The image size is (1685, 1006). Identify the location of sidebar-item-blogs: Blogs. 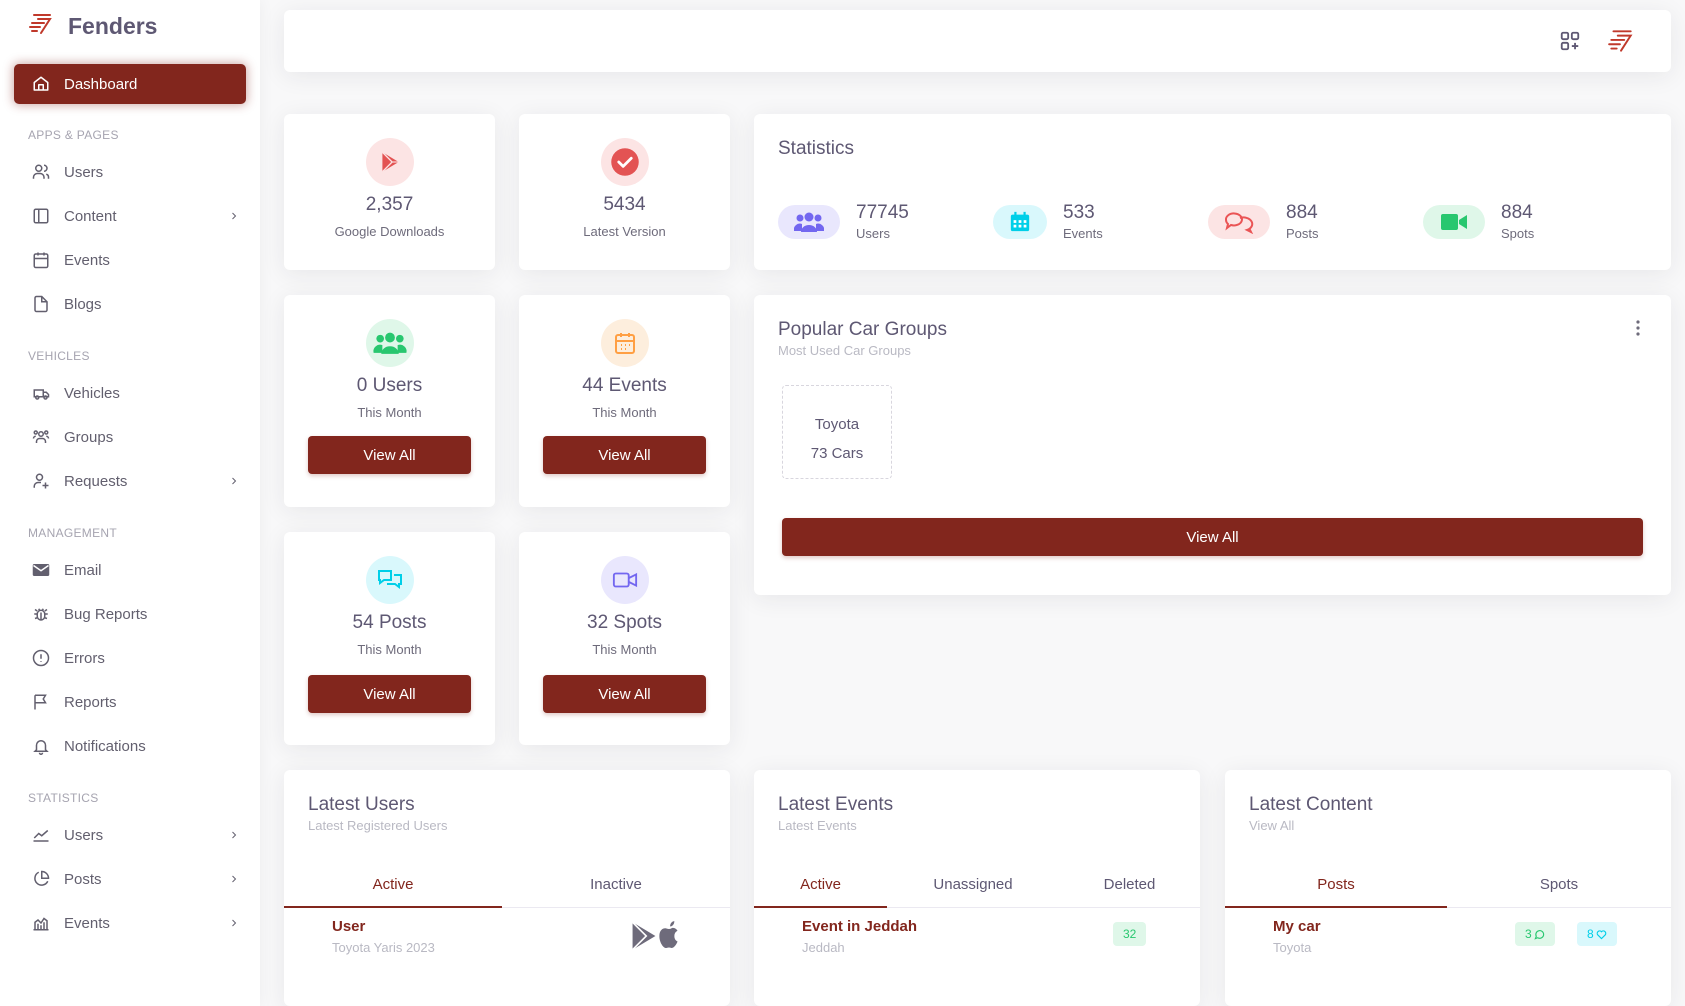
(135, 304).